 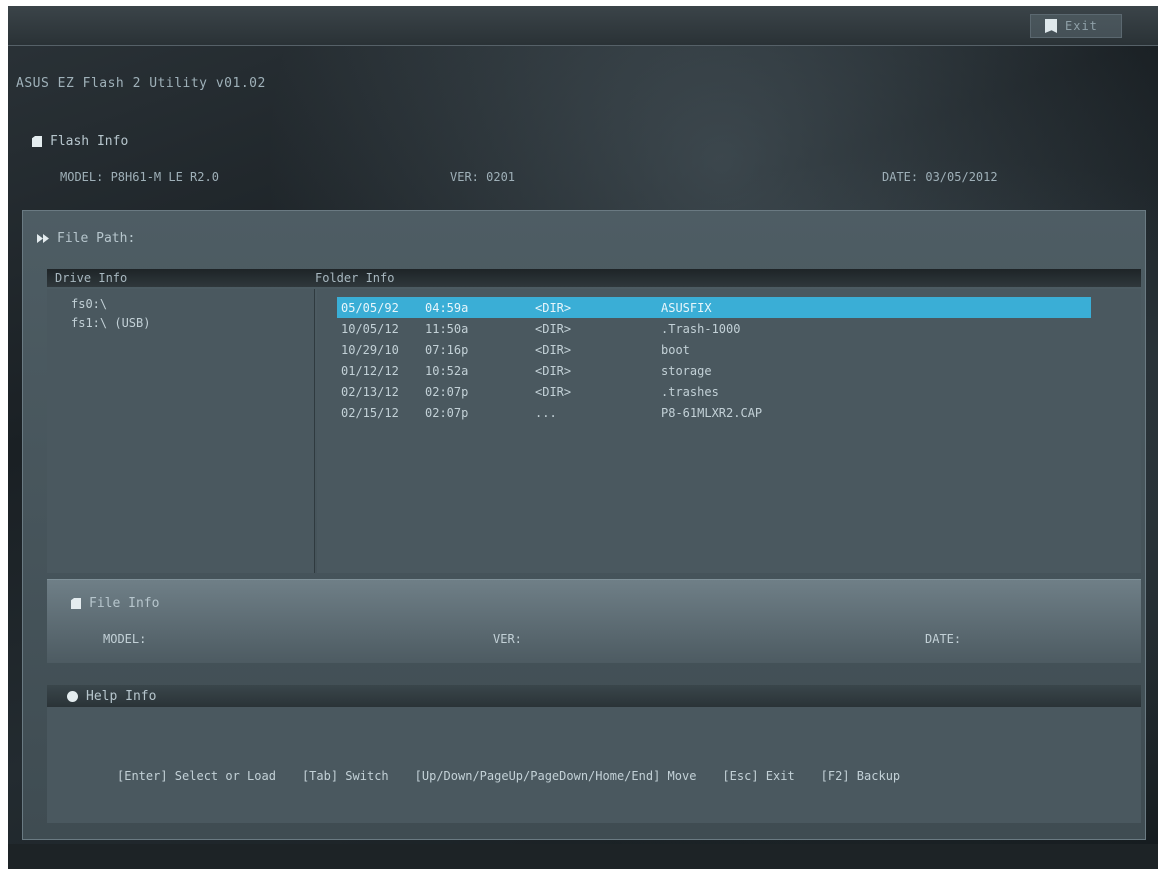 I want to click on help-info-header: Help Info, so click(x=594, y=696).